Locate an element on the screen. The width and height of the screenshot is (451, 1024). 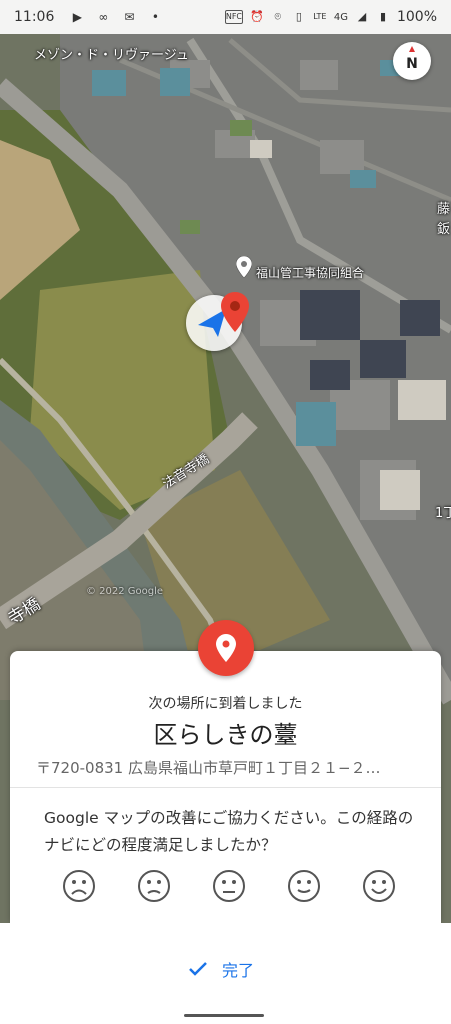
location-icon: ⌾ is located at coordinates (278, 16).